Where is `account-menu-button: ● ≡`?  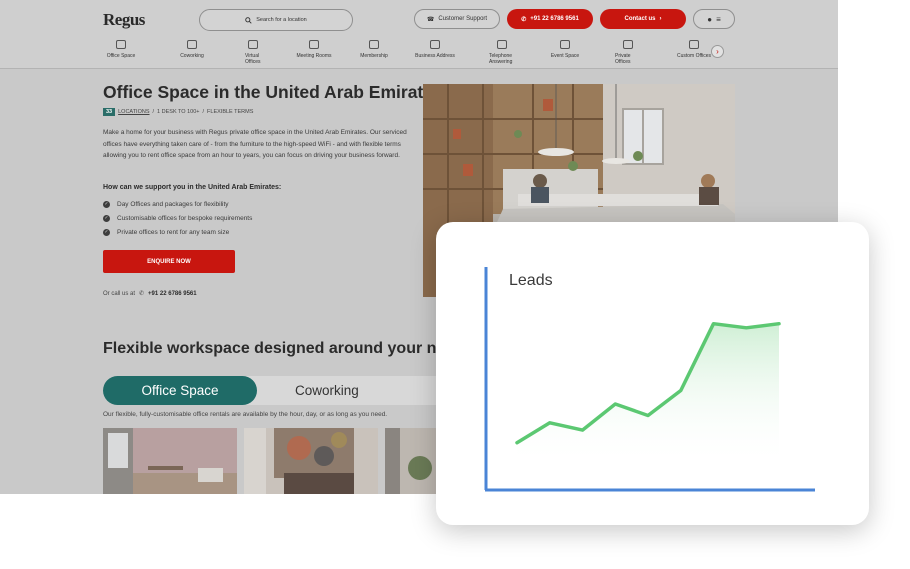 account-menu-button: ● ≡ is located at coordinates (714, 19).